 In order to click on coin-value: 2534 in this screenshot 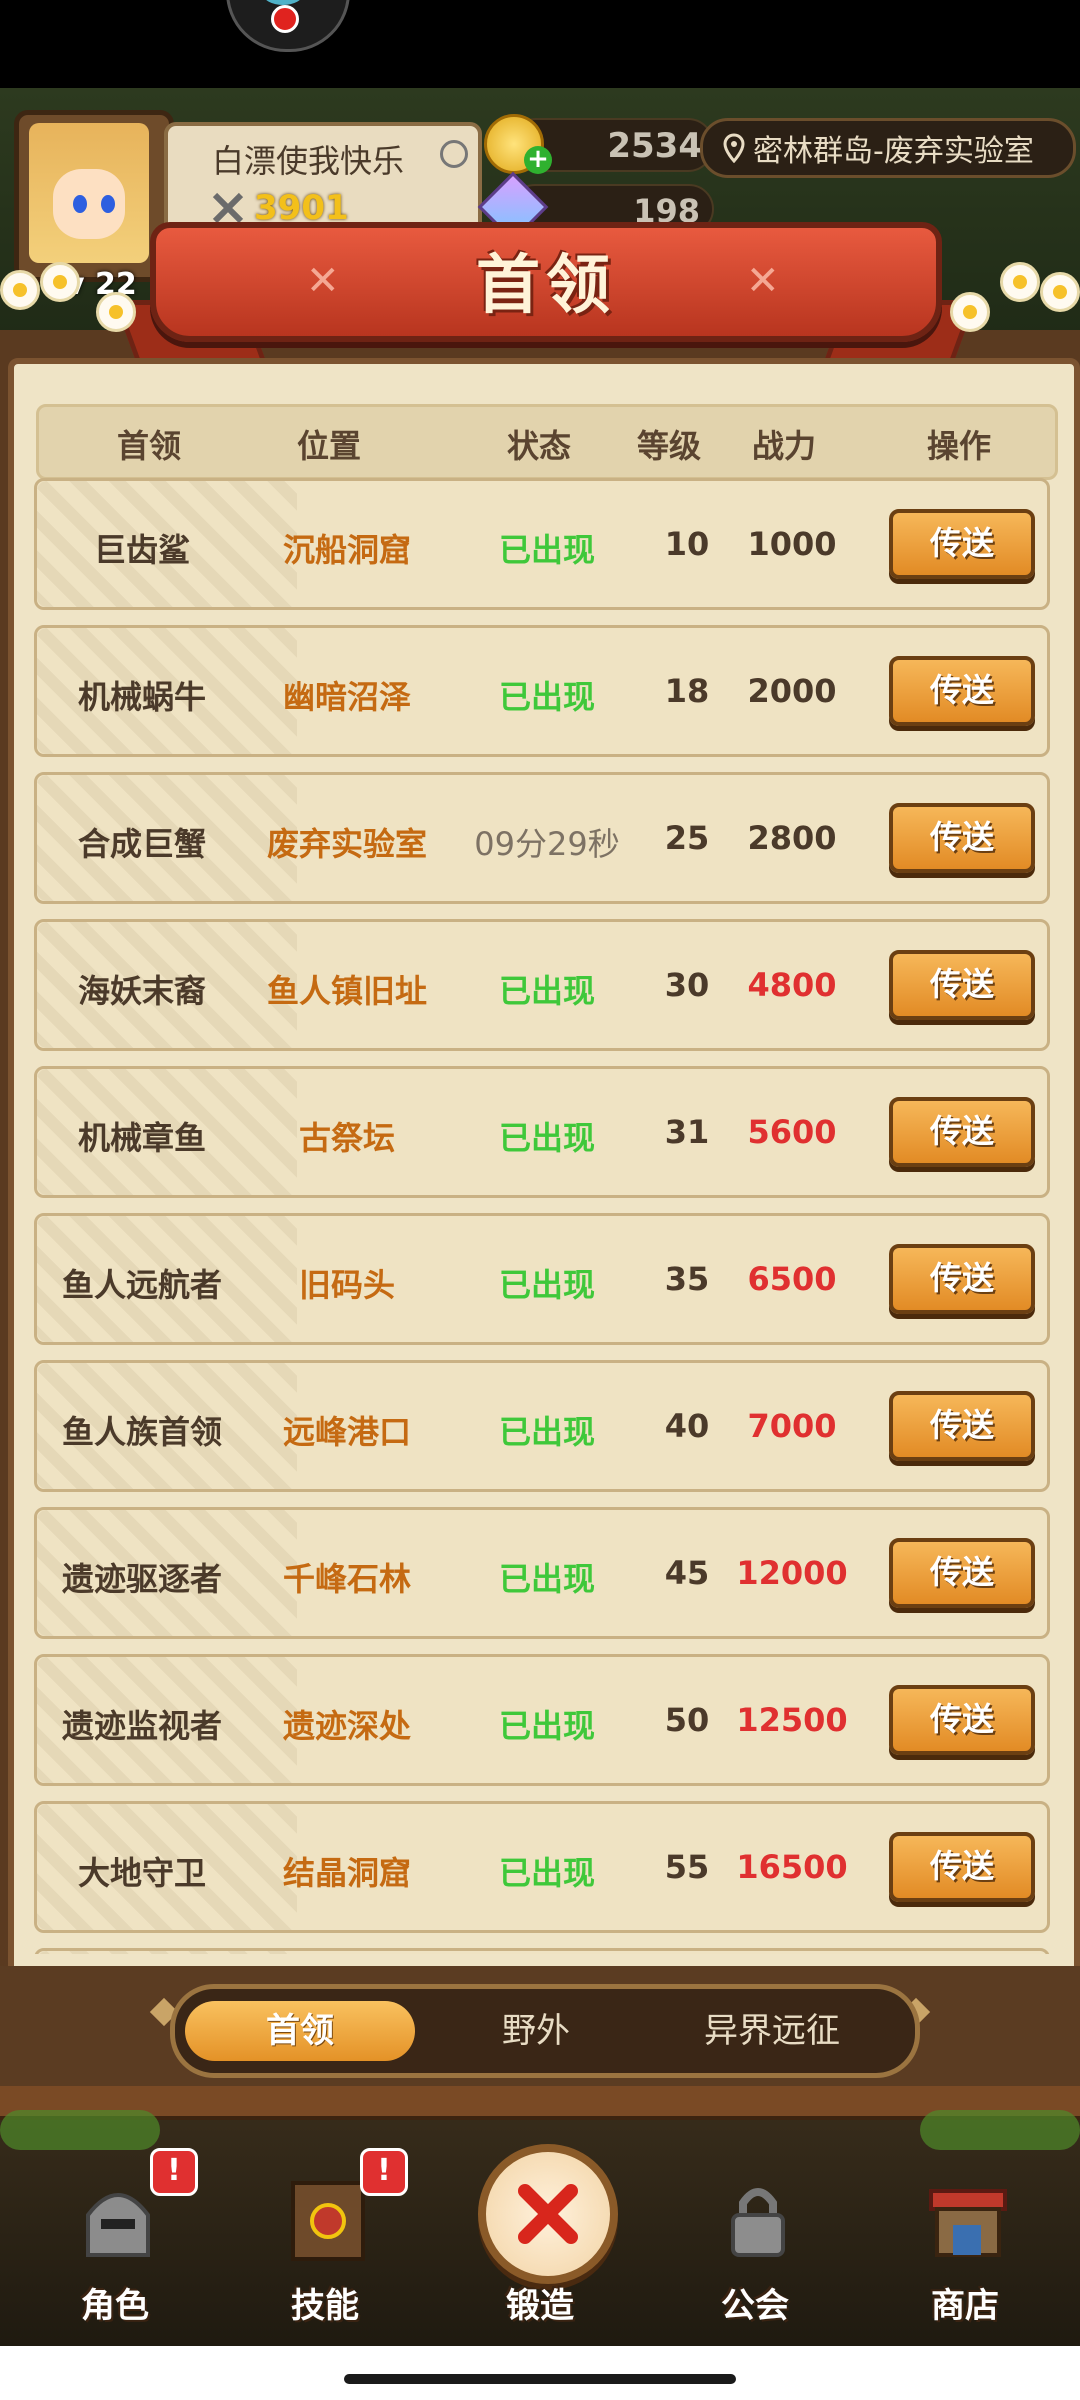, I will do `click(654, 146)`.